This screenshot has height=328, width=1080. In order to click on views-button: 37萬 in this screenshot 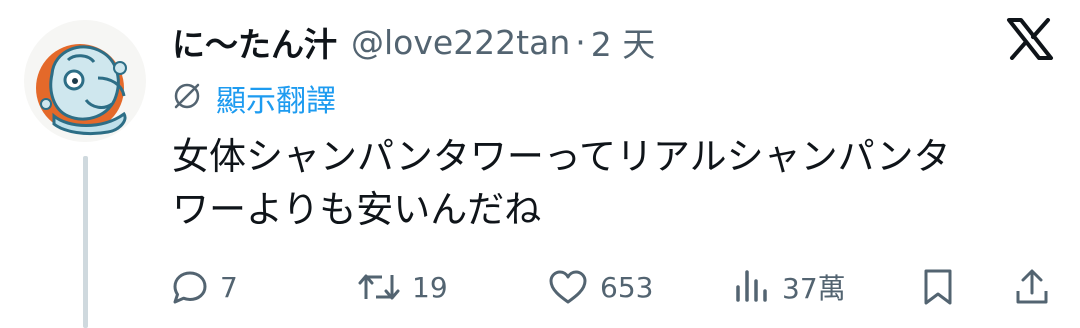, I will do `click(789, 287)`.